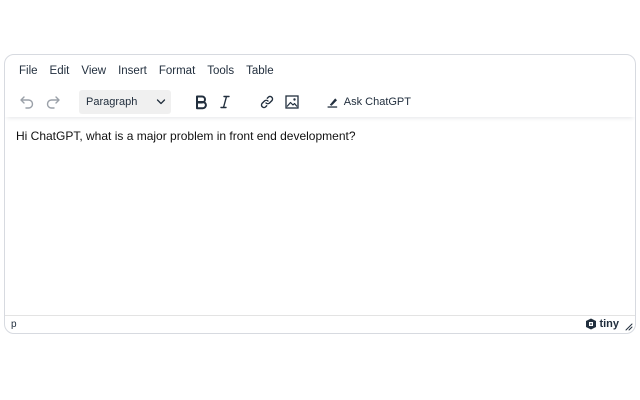 The image size is (640, 400). I want to click on tiny-branding: tiny, so click(602, 324).